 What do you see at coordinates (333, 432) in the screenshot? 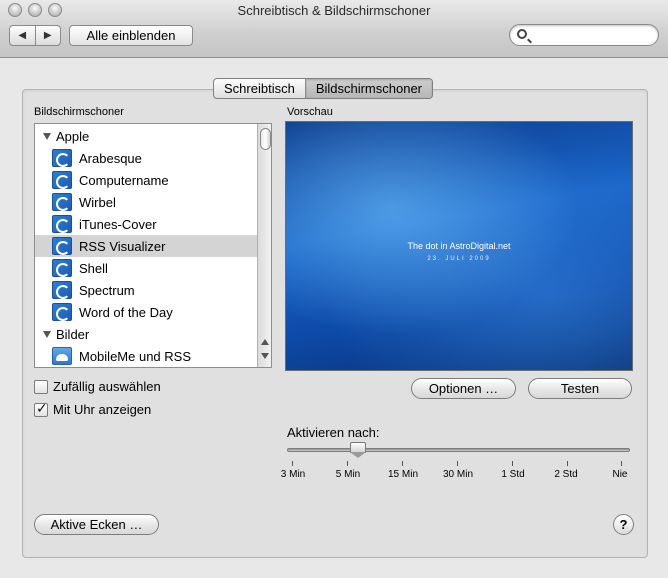
I see `activate-label: Aktivieren nach:` at bounding box center [333, 432].